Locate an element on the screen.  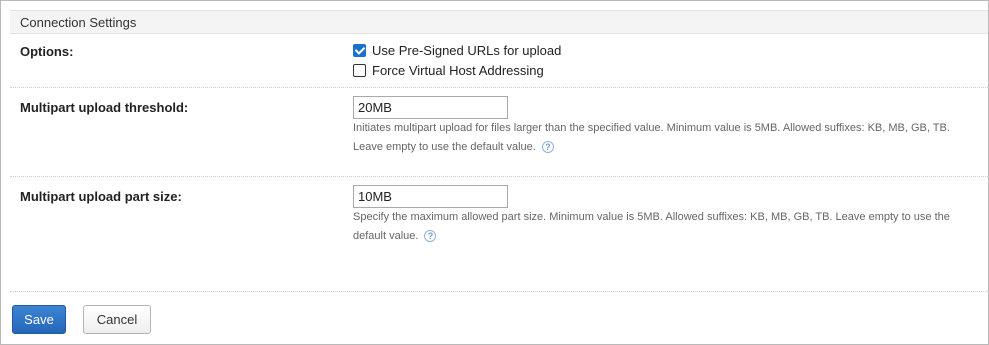
threshold-hint-line2: Leave empty to use the default value. is located at coordinates (444, 147).